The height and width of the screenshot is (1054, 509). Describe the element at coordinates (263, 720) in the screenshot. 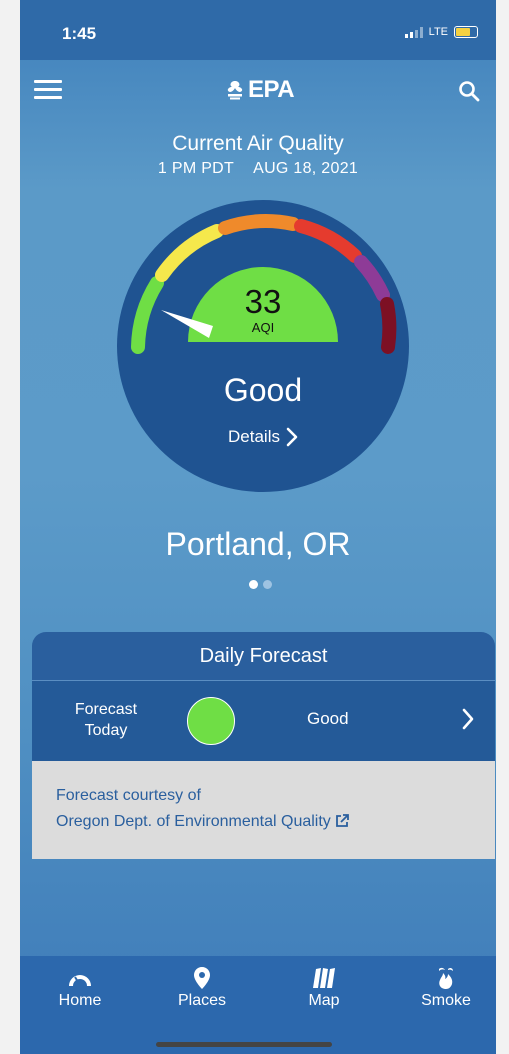

I see `forecast-today-row: Forecast Today Good` at that location.